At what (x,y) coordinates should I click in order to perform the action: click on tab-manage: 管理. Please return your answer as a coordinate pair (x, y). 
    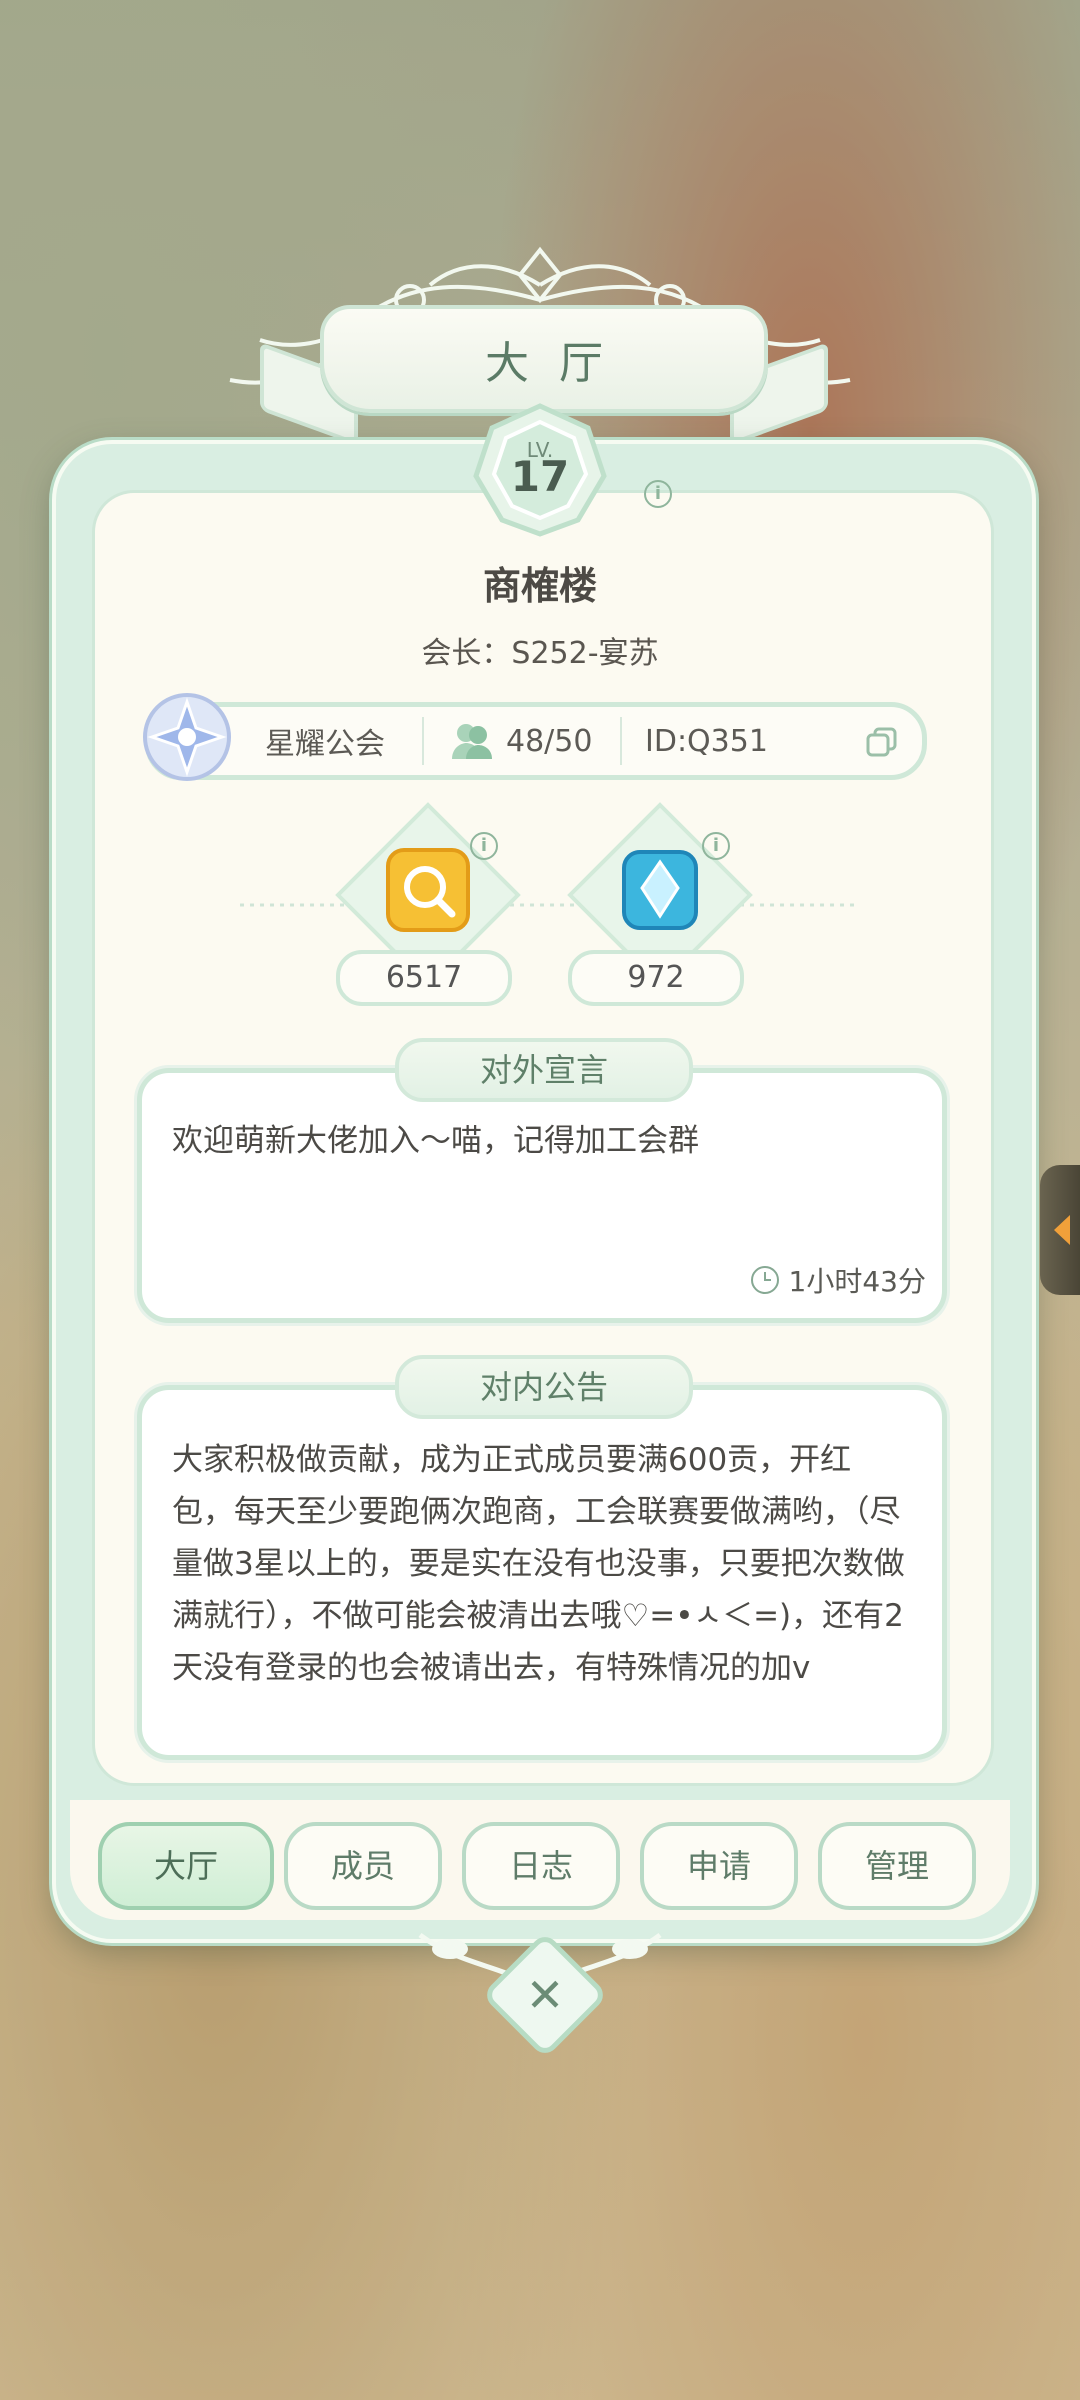
    Looking at the image, I should click on (897, 1866).